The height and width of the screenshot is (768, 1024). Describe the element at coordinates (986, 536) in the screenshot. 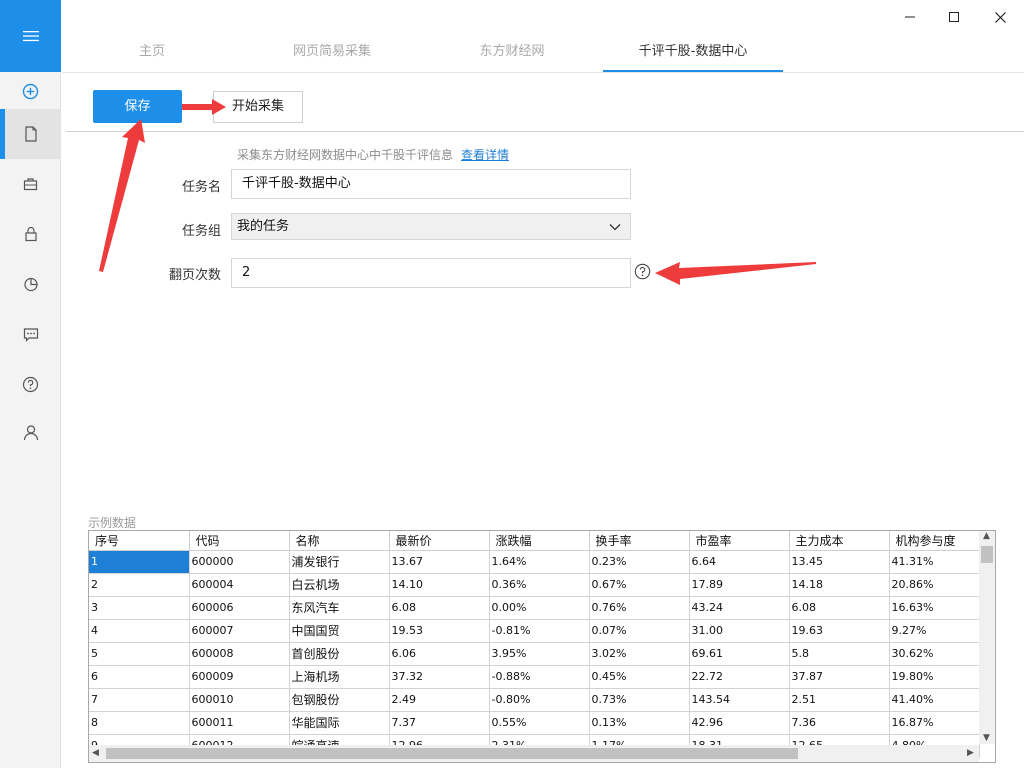

I see `scroll-up-arrow: ▲` at that location.